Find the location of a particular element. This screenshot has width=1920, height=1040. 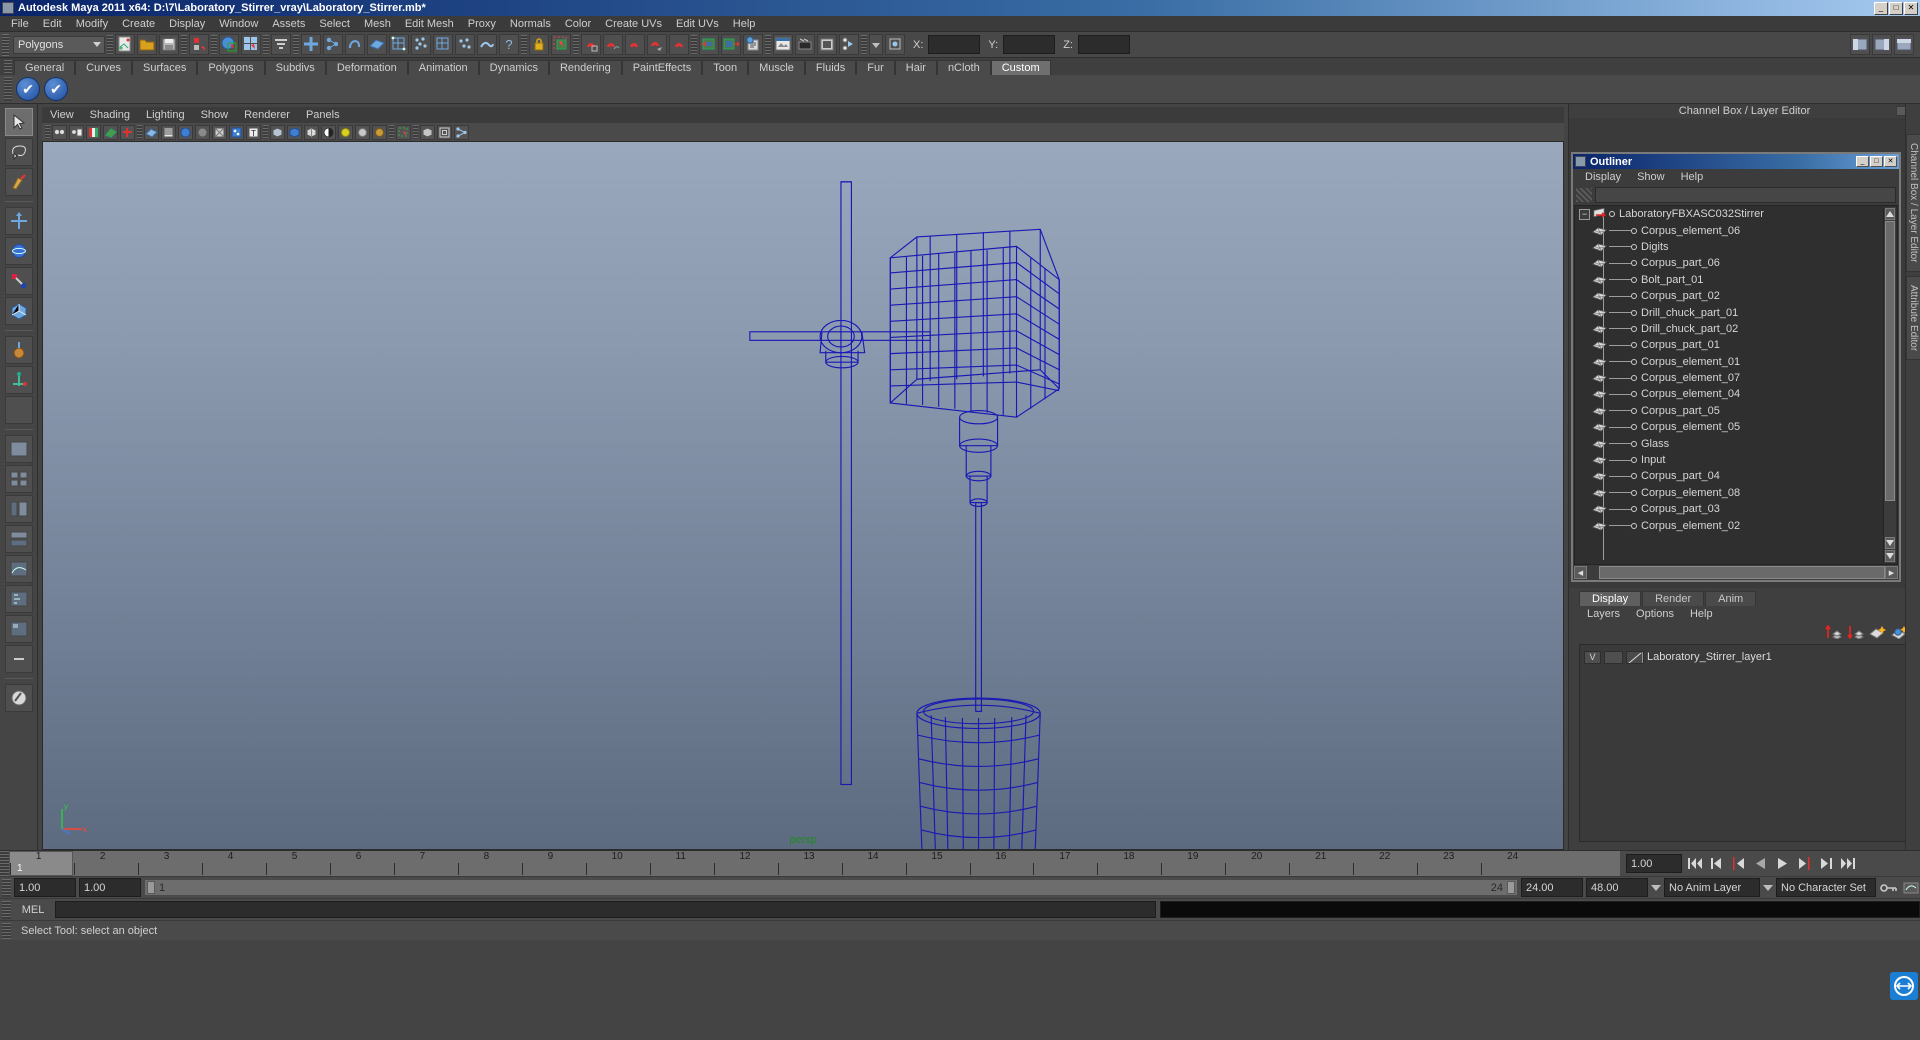

select-tool-icon is located at coordinates (18, 122).